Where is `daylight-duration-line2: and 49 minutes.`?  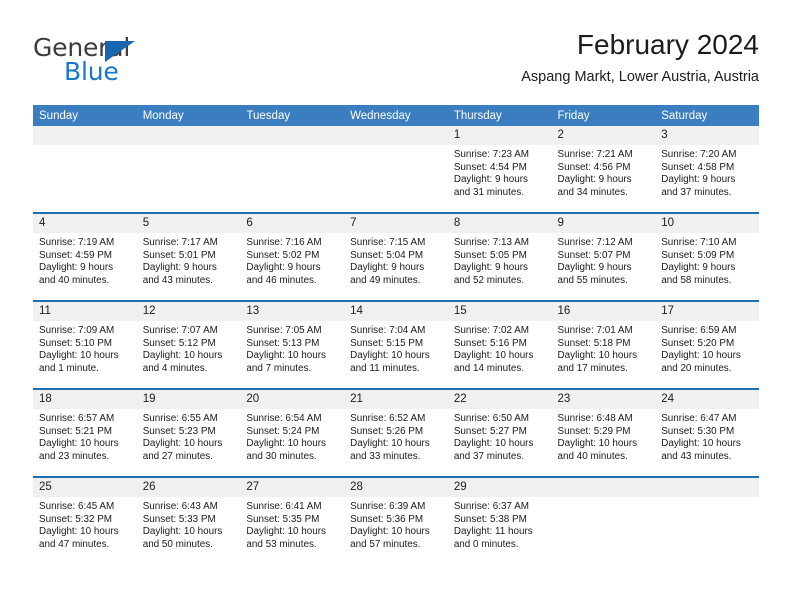
daylight-duration-line2: and 49 minutes. is located at coordinates (385, 280).